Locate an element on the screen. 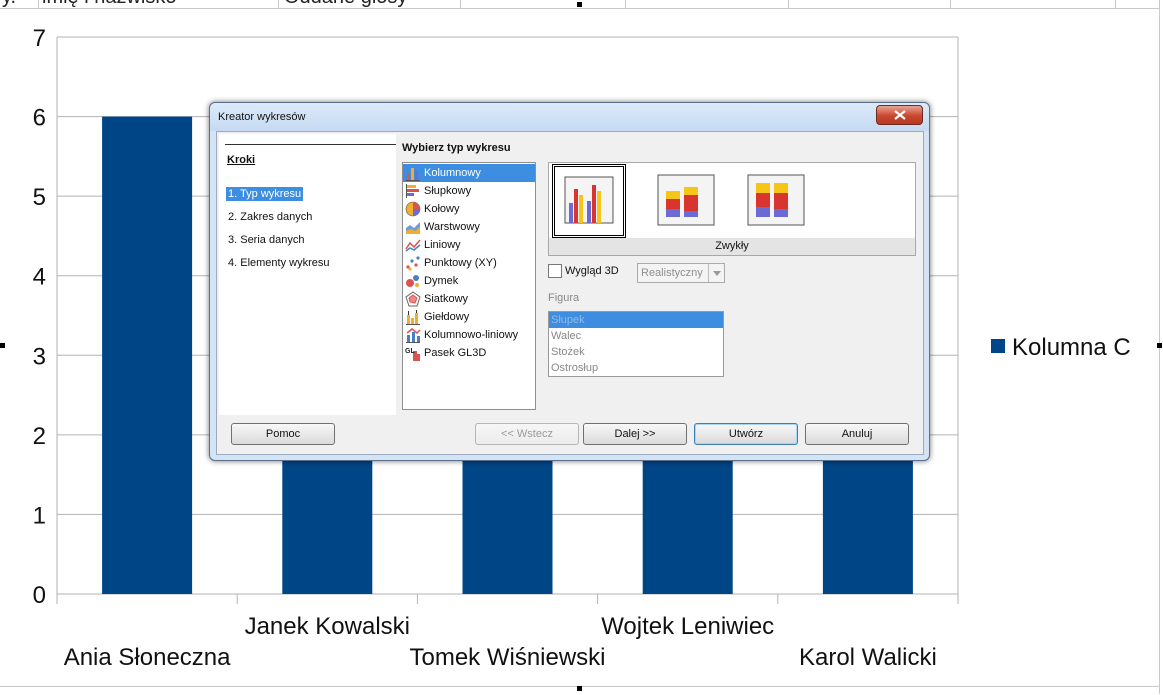 Image resolution: width=1163 pixels, height=695 pixels. area-chart-icon is located at coordinates (413, 228).